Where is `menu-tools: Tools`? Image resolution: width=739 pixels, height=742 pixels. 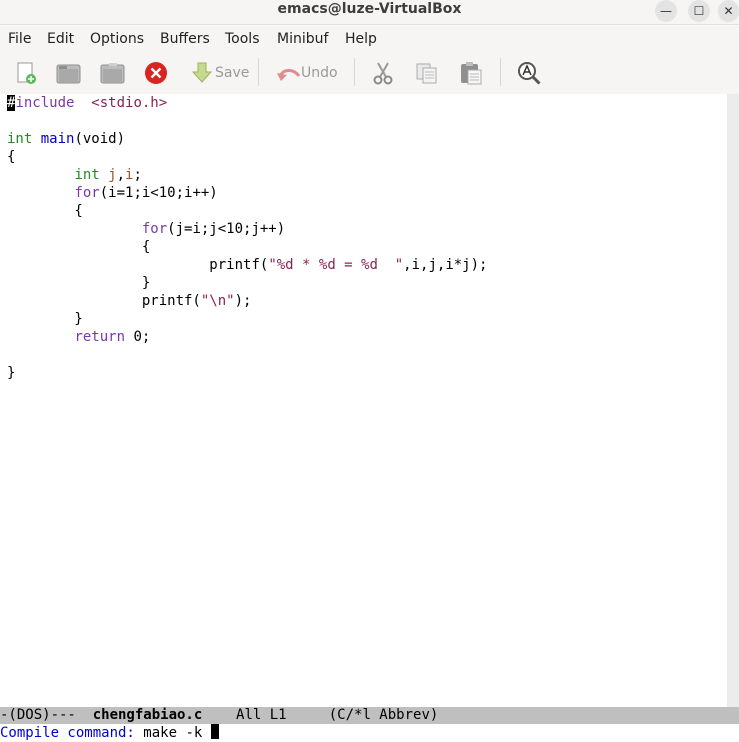 menu-tools: Tools is located at coordinates (242, 39).